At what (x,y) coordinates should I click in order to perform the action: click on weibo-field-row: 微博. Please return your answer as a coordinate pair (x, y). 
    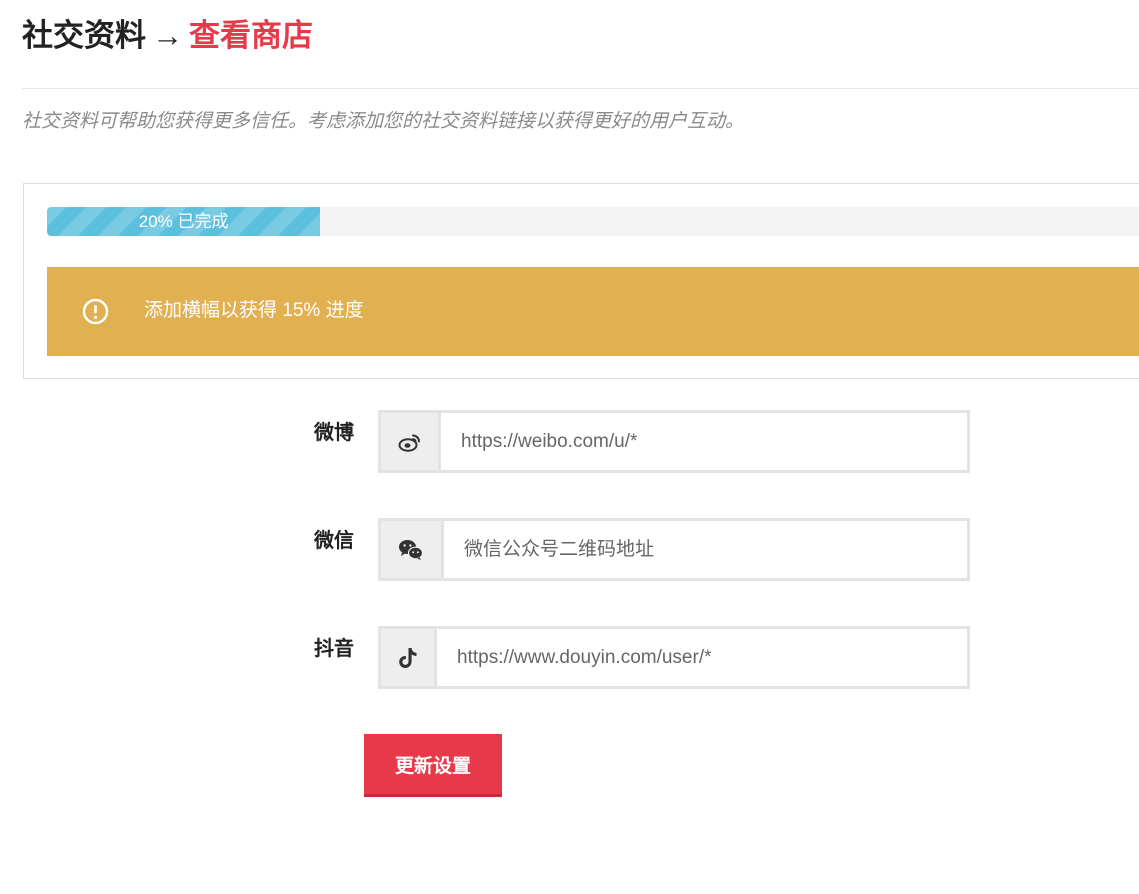
    Looking at the image, I should click on (569, 441).